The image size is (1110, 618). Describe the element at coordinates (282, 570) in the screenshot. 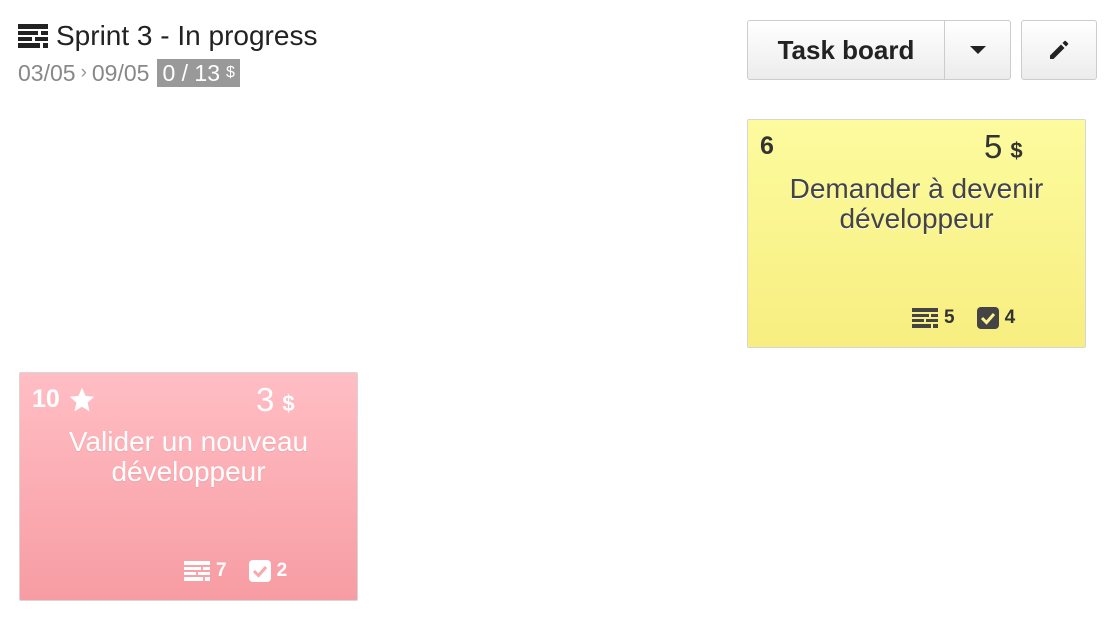

I see `card-task-count: 2` at that location.